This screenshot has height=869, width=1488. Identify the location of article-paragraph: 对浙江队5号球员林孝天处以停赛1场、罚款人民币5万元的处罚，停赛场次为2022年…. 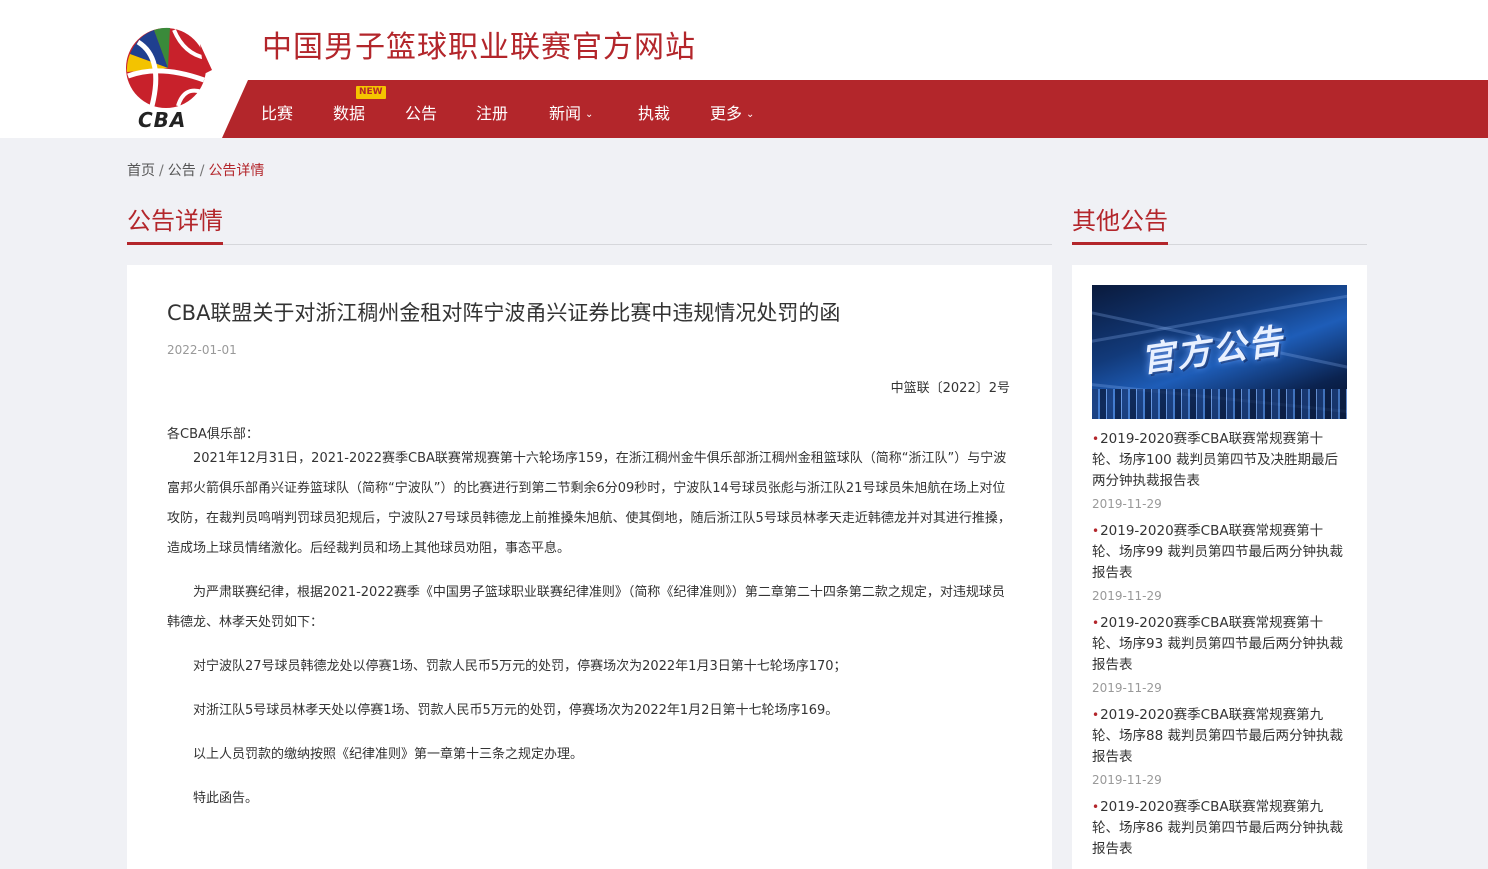
(516, 710).